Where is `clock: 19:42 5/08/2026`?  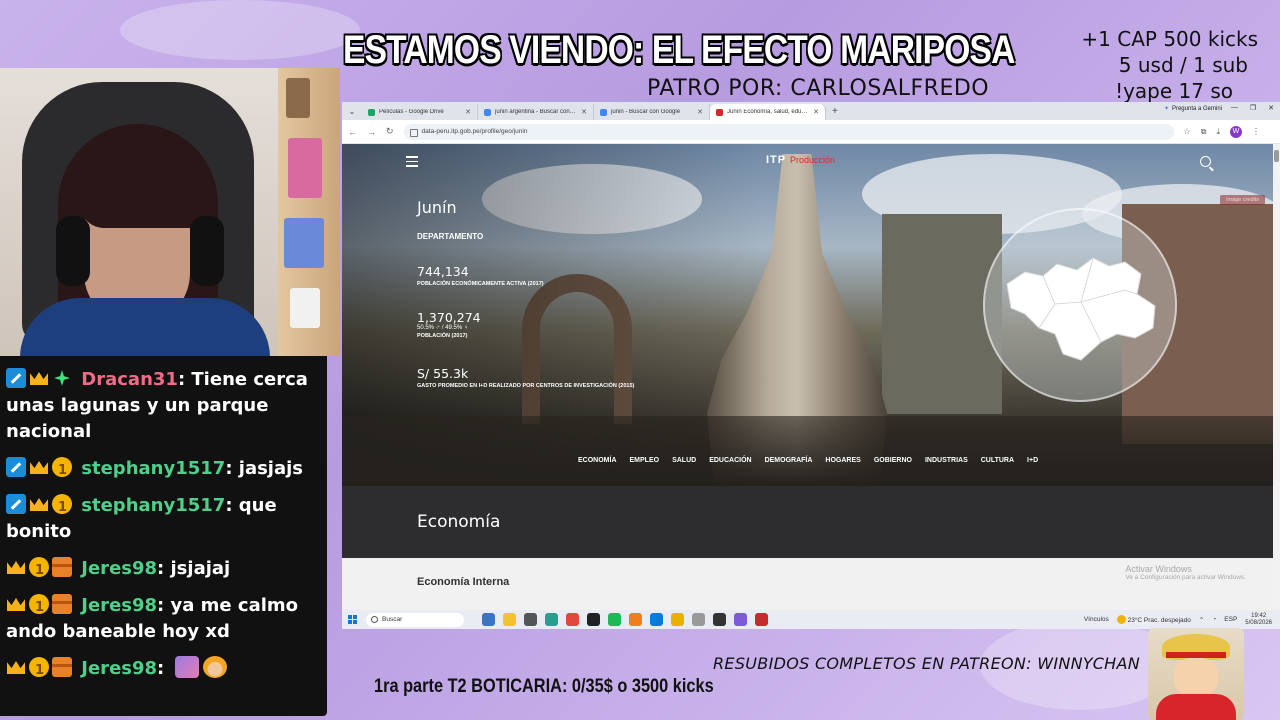 clock: 19:42 5/08/2026 is located at coordinates (1258, 620).